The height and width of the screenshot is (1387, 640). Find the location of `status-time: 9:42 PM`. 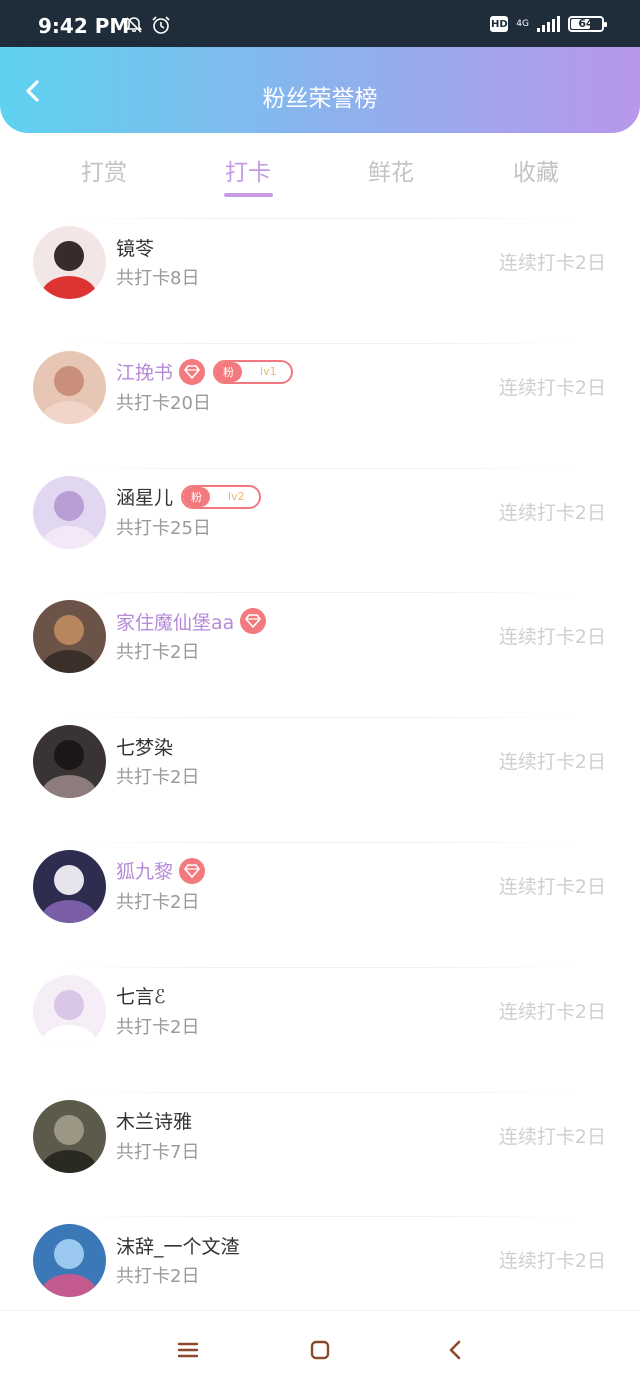

status-time: 9:42 PM is located at coordinates (84, 26).